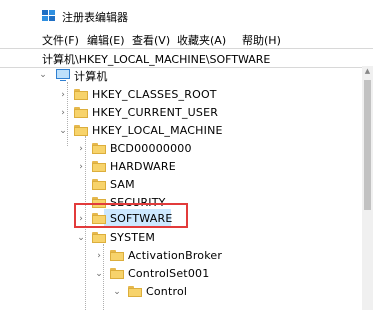 The width and height of the screenshot is (373, 310). Describe the element at coordinates (155, 112) in the screenshot. I see `tree-item-label: HKEY_CURRENT_USER` at that location.